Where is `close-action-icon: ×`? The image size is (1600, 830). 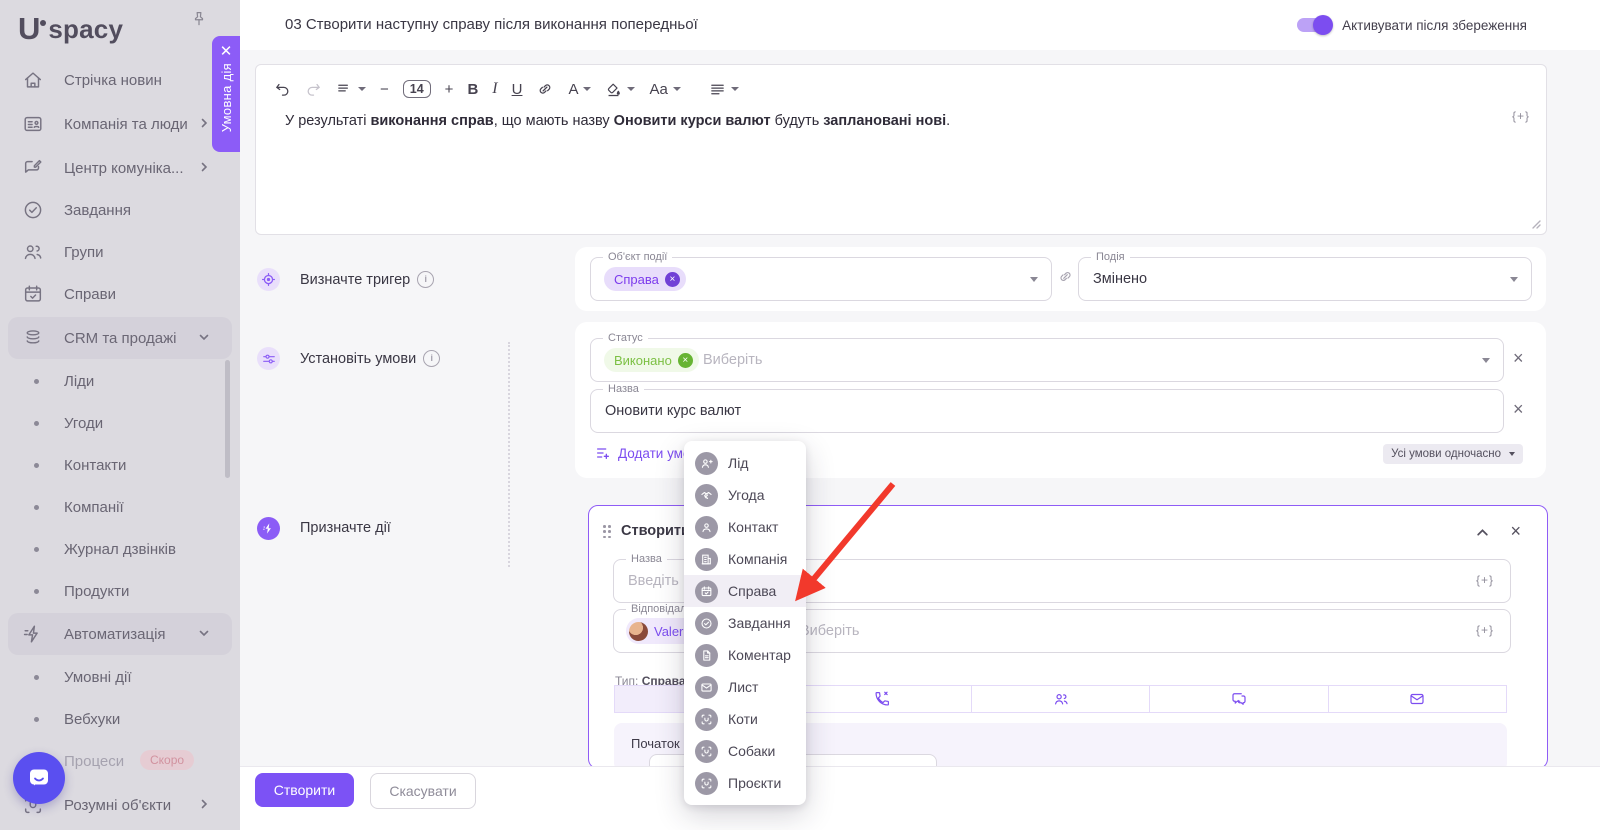 close-action-icon: × is located at coordinates (1515, 531).